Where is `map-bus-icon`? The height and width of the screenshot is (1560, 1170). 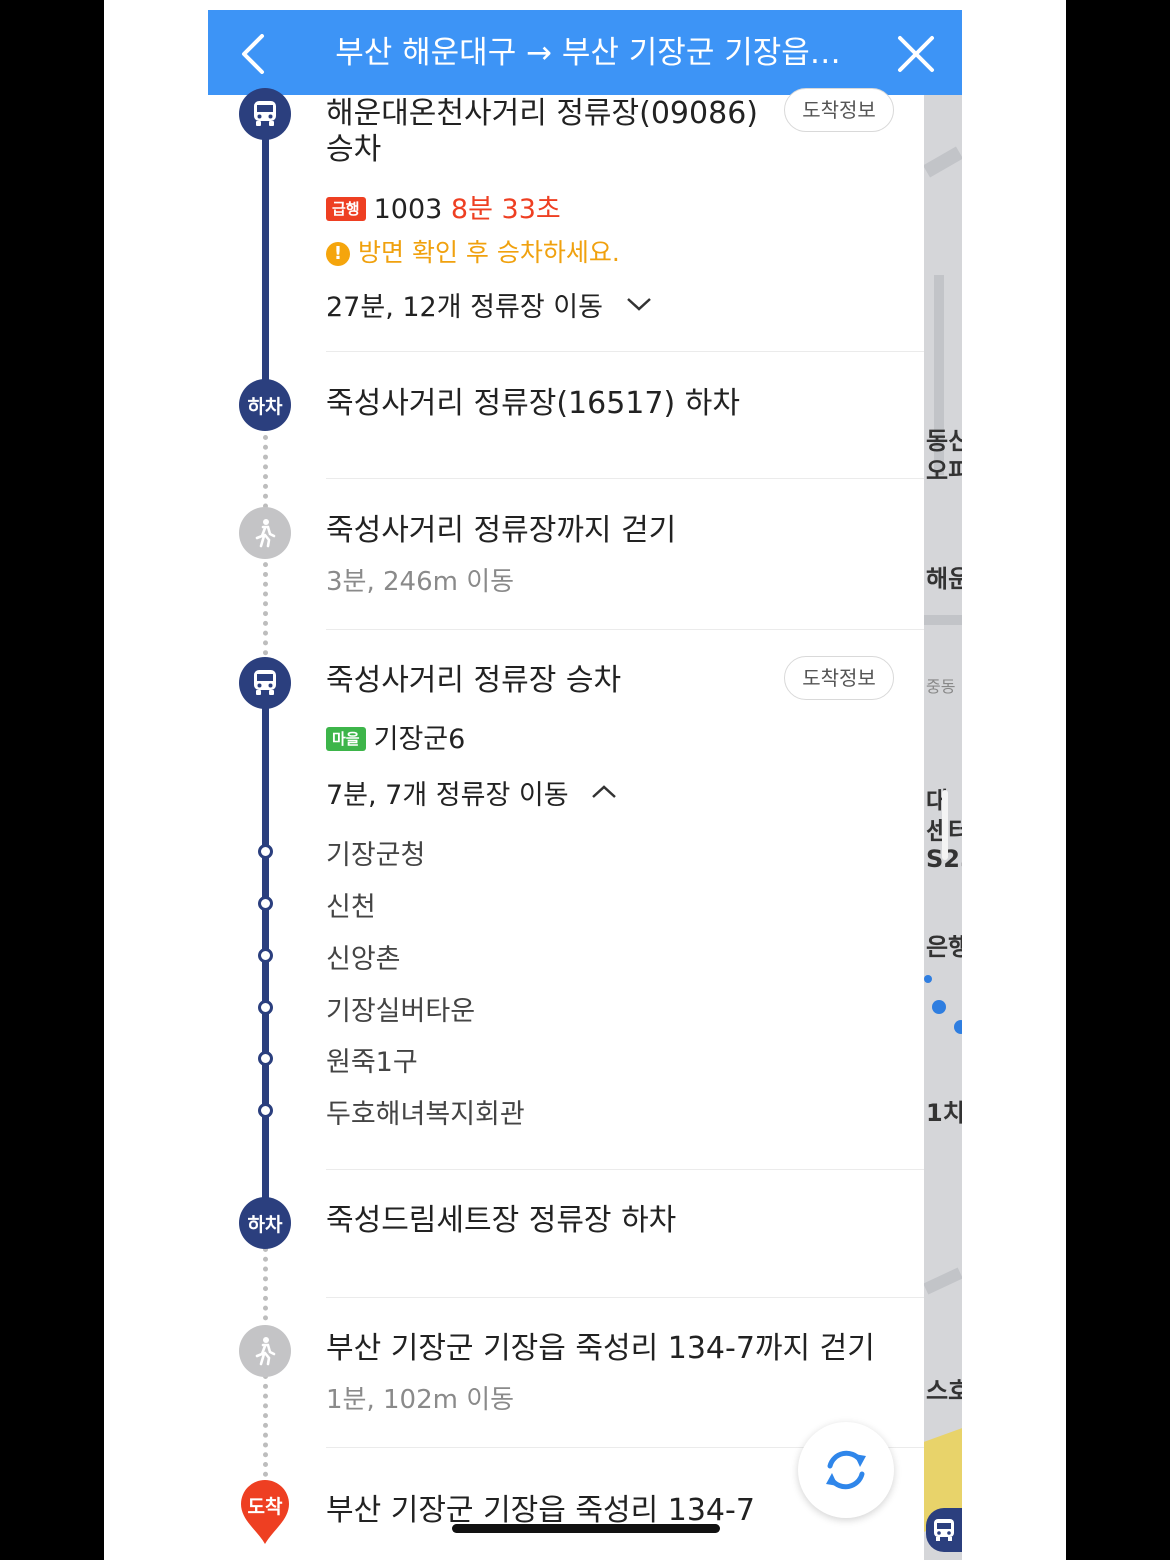 map-bus-icon is located at coordinates (944, 1530).